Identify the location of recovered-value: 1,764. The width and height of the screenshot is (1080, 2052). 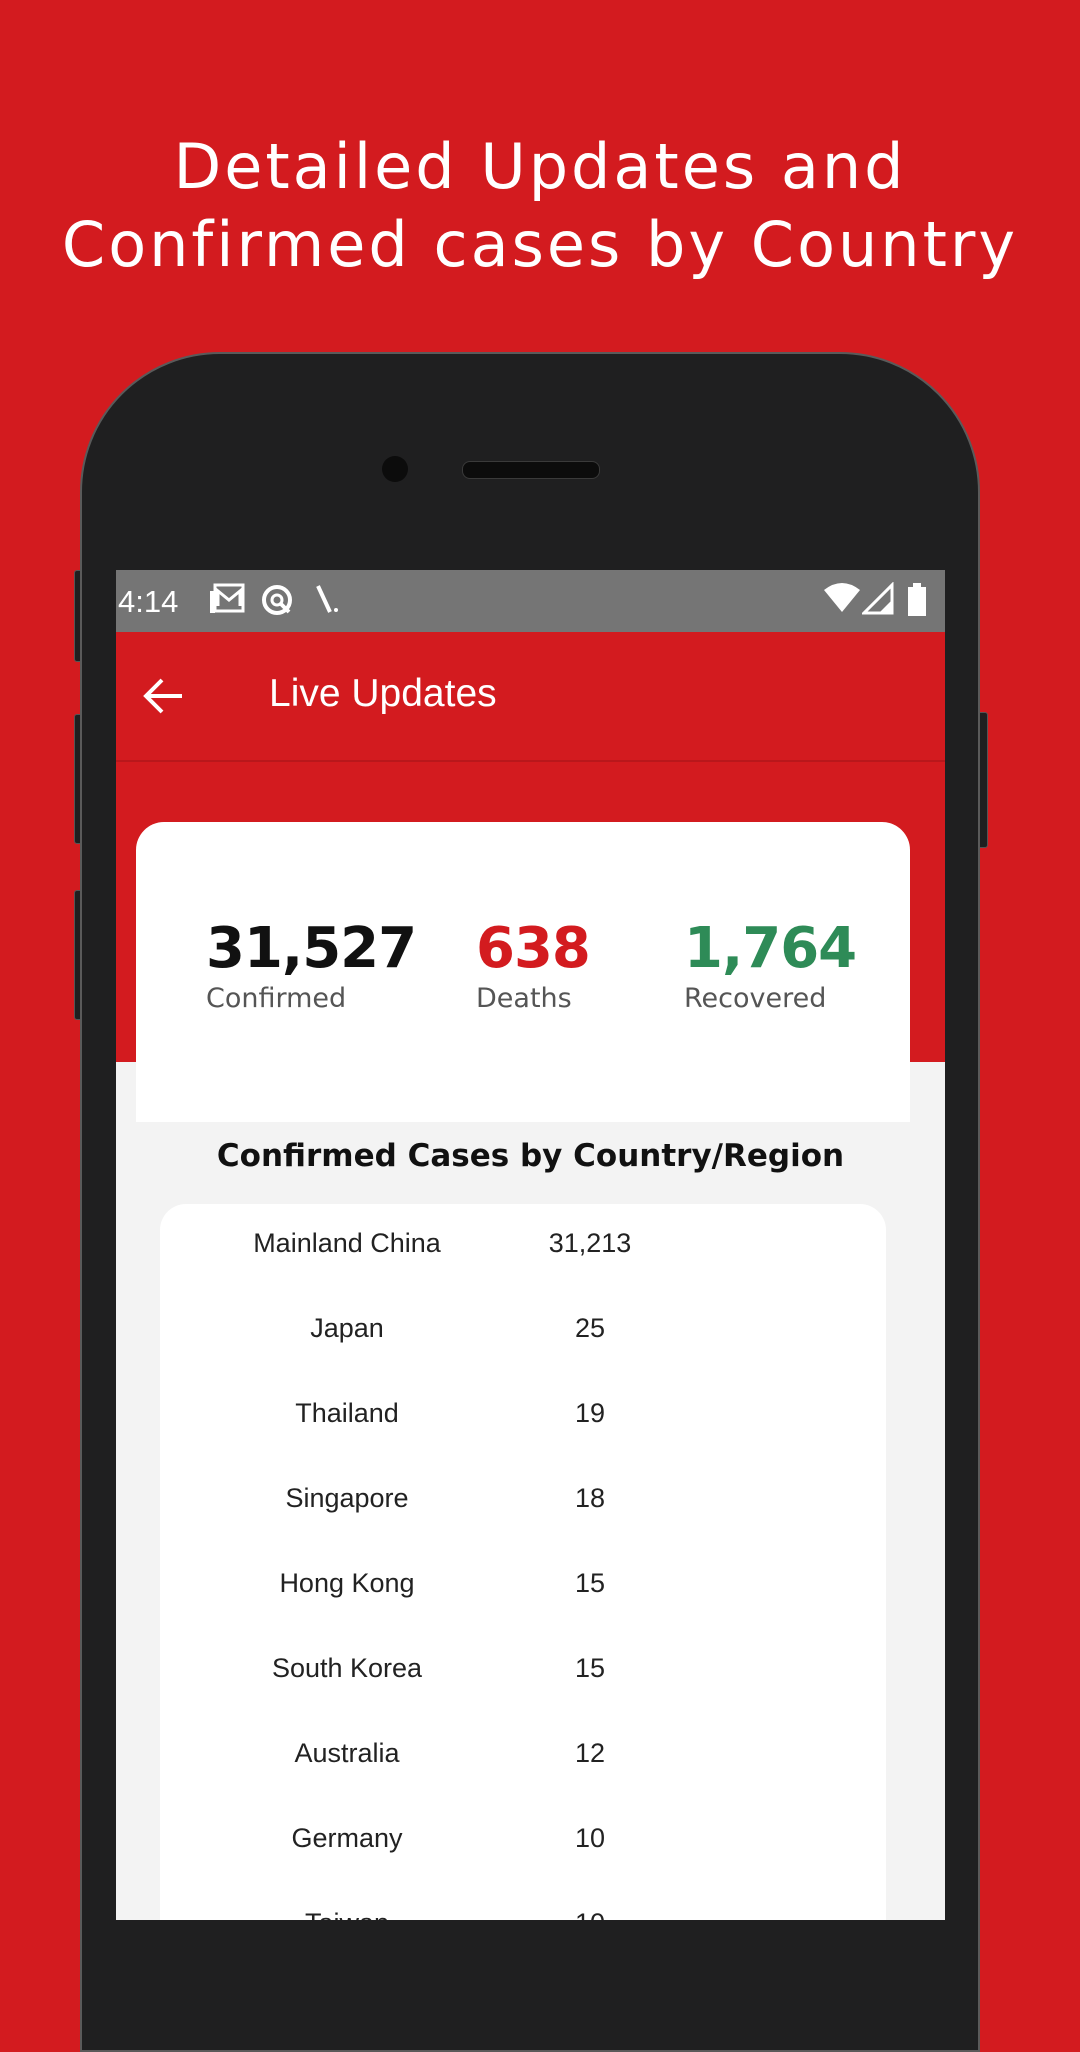
(770, 948).